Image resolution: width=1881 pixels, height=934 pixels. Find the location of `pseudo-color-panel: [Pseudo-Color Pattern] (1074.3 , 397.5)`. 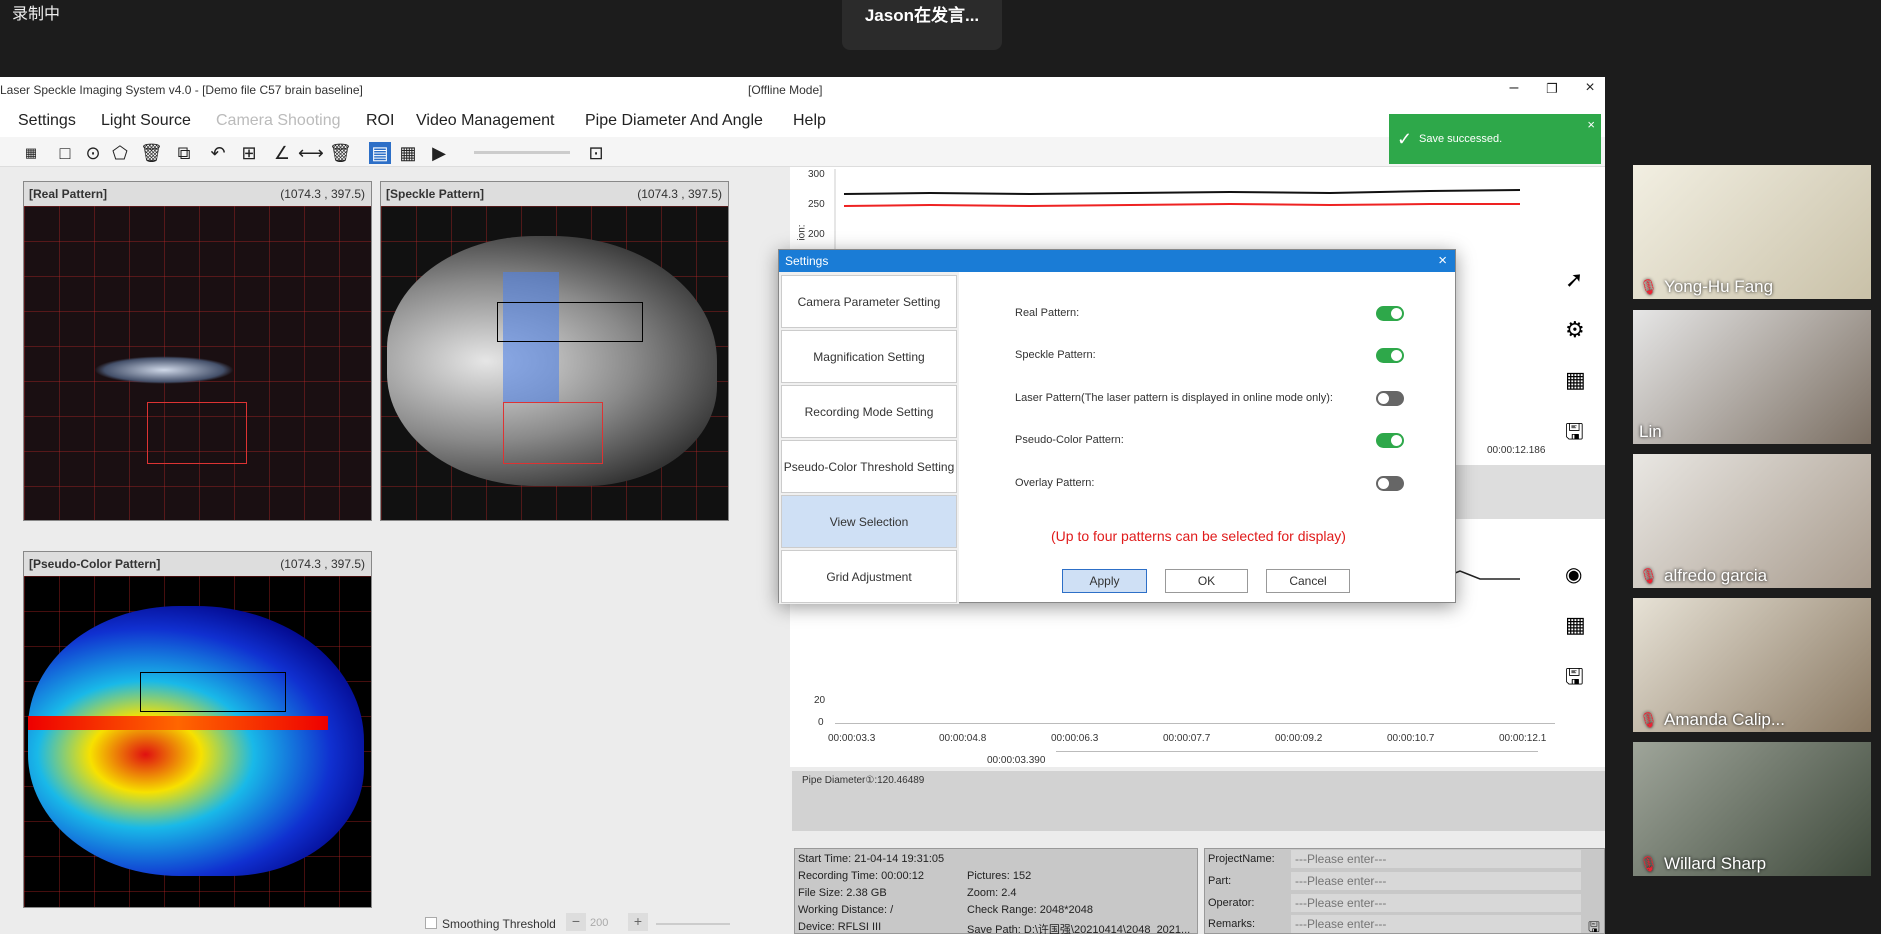

pseudo-color-panel: [Pseudo-Color Pattern] (1074.3 , 397.5) is located at coordinates (197, 729).